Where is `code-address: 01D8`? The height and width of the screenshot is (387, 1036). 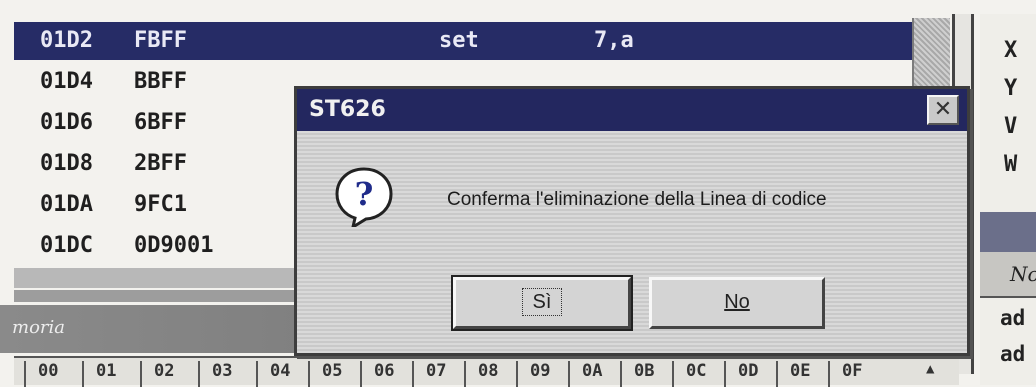 code-address: 01D8 is located at coordinates (66, 163).